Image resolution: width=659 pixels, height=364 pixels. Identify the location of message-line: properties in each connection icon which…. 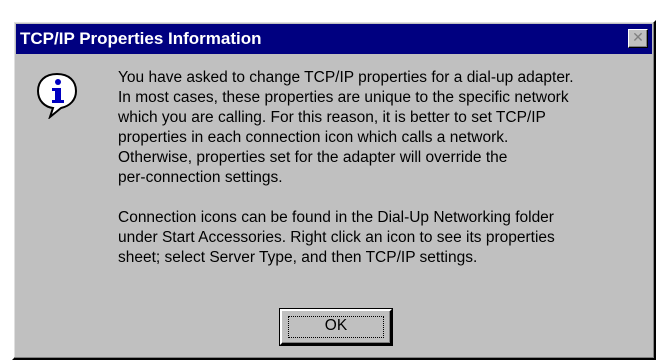
(313, 137).